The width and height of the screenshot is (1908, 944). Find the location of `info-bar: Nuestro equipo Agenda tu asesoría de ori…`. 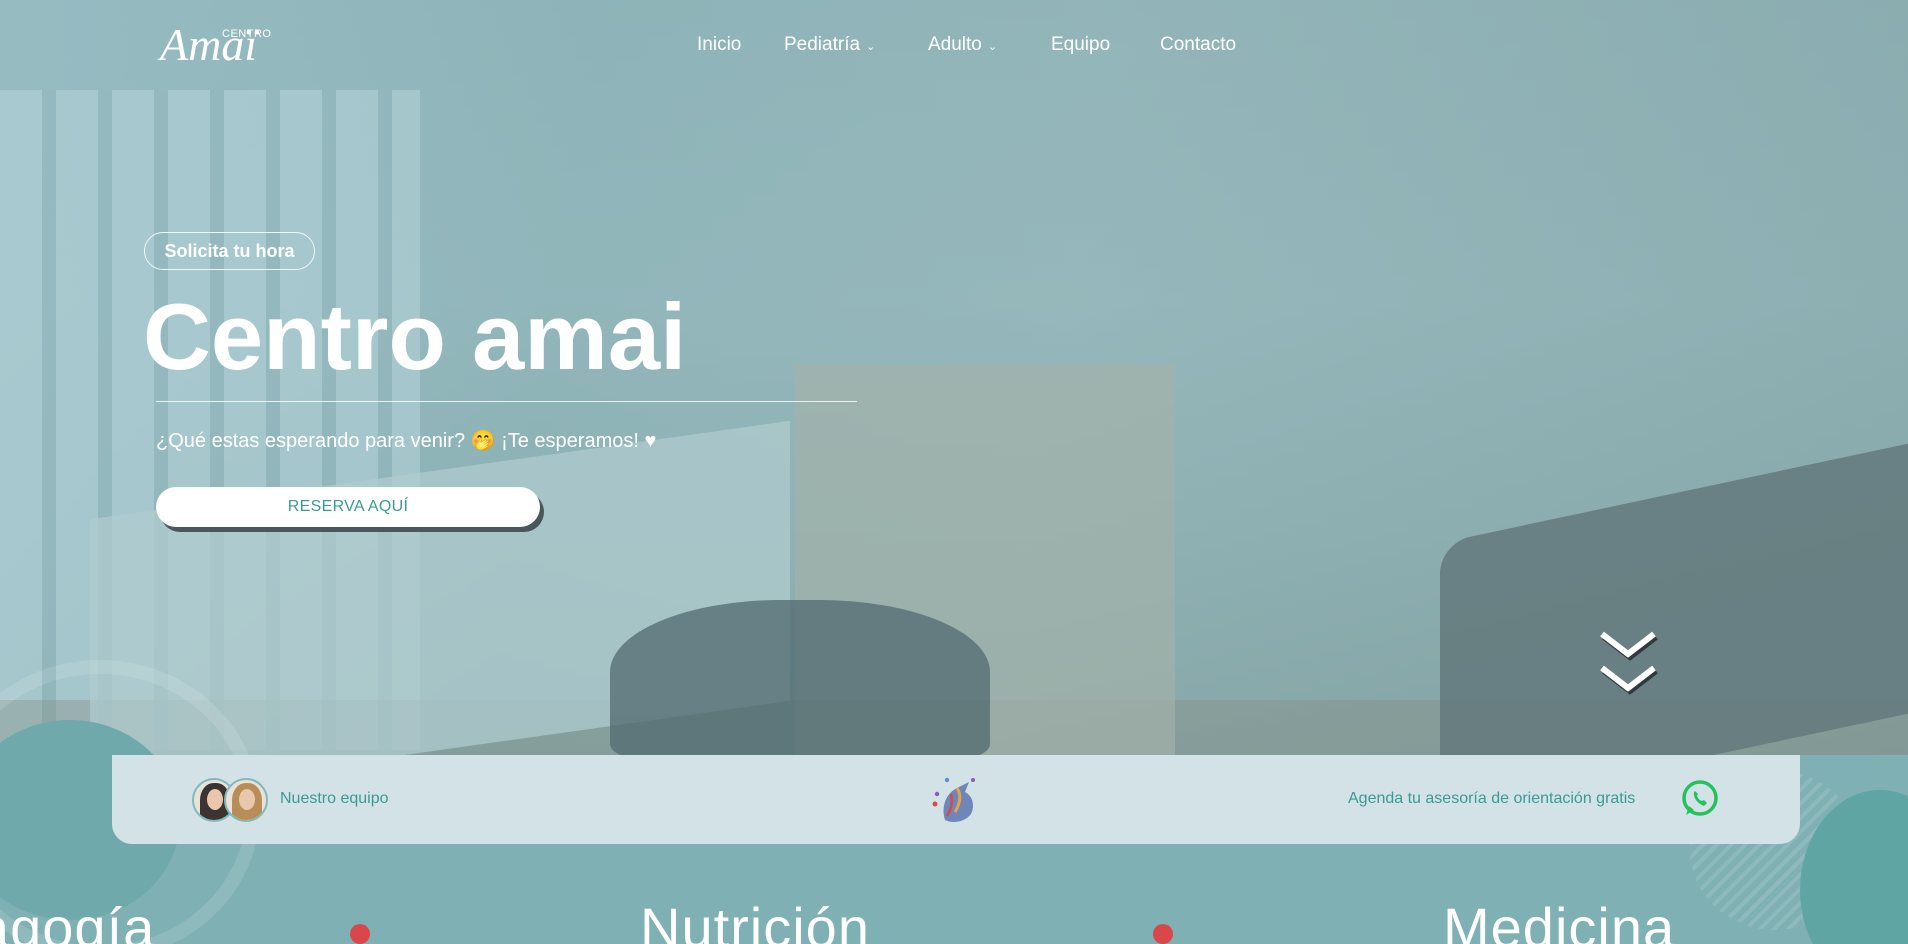

info-bar: Nuestro equipo Agenda tu asesoría de ori… is located at coordinates (956, 799).